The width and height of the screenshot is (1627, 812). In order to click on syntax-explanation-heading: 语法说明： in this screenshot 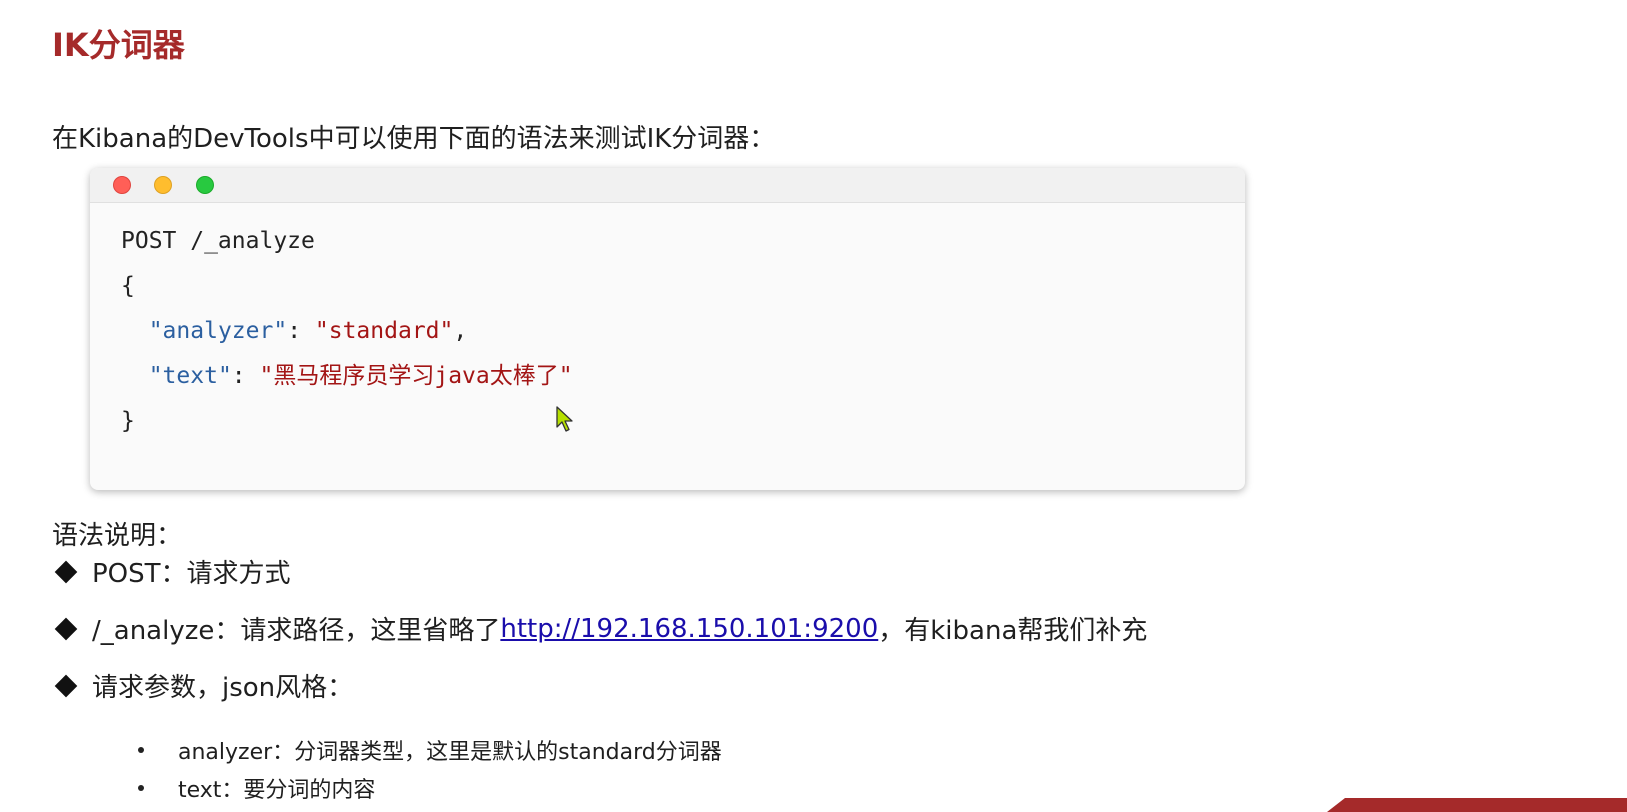, I will do `click(117, 536)`.